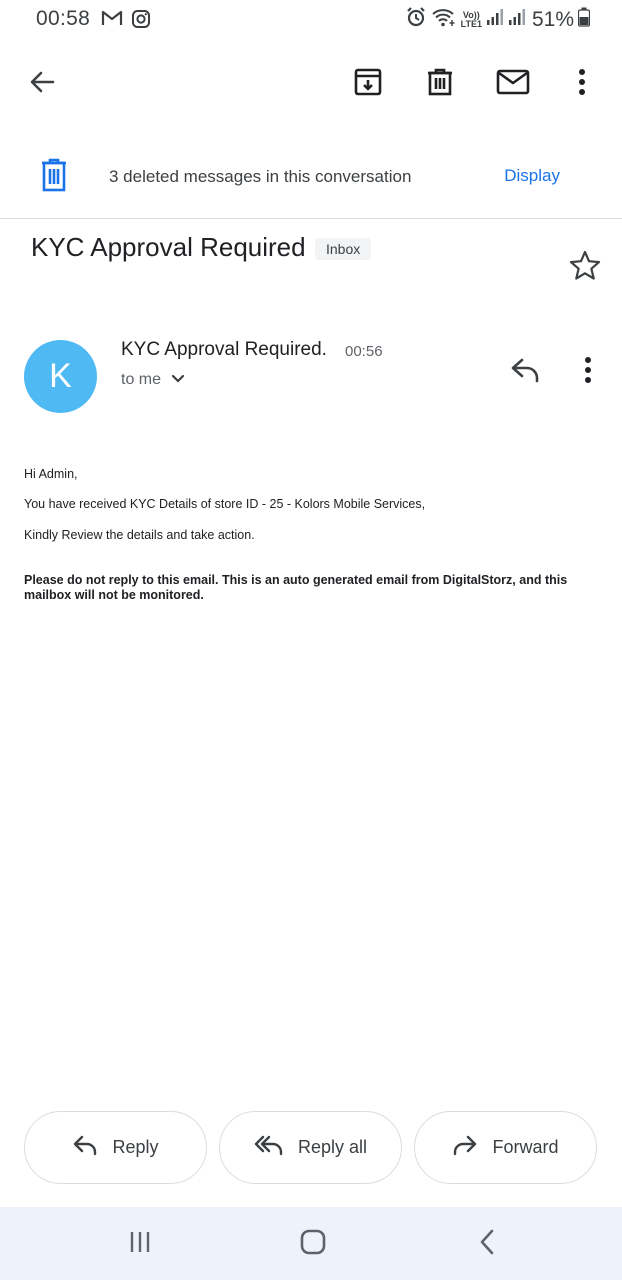  Describe the element at coordinates (444, 19) in the screenshot. I see `wifi-icon` at that location.